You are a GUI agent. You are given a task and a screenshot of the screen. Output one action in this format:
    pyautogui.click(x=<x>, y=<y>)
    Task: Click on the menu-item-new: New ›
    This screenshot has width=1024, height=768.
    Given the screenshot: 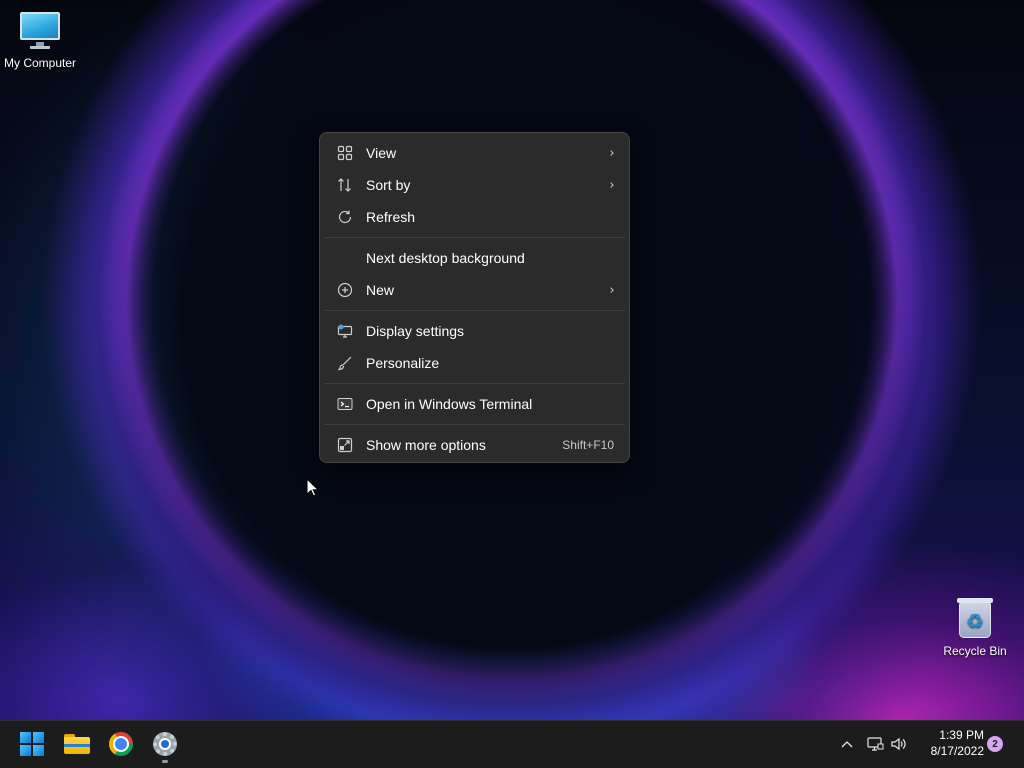 What is the action you would take?
    pyautogui.click(x=474, y=290)
    